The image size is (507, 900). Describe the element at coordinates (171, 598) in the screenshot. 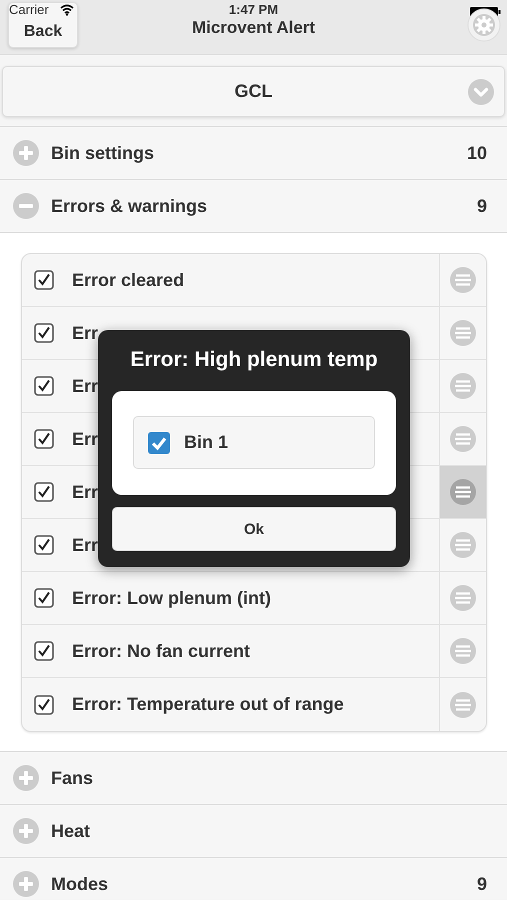

I see `alert-label: Error: Low plenum (int)` at that location.